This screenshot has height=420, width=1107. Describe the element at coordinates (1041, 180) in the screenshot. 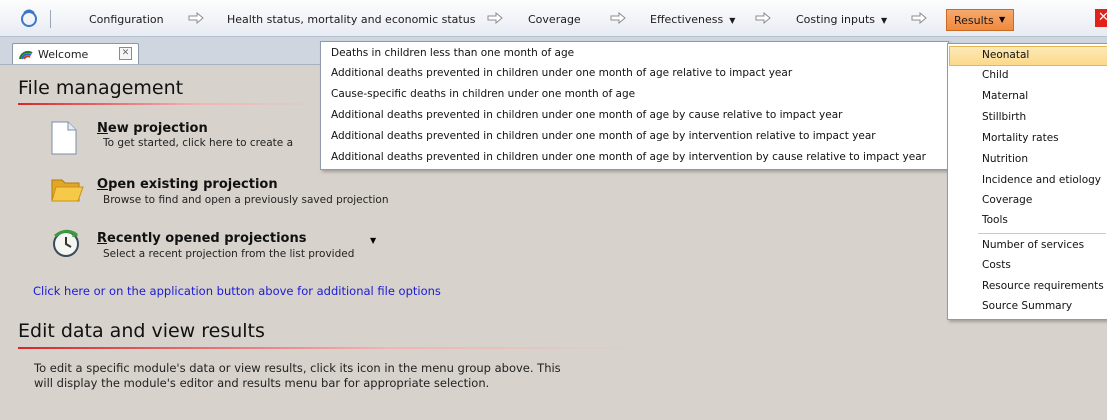

I see `results-menu-item-incidence: Incidence and etiology` at that location.